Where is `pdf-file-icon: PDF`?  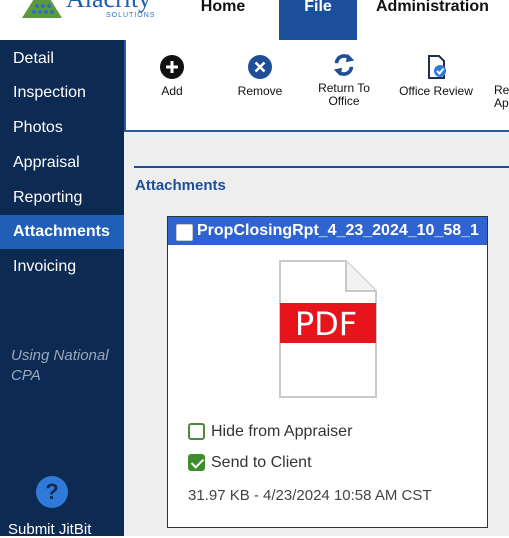 pdf-file-icon: PDF is located at coordinates (328, 329).